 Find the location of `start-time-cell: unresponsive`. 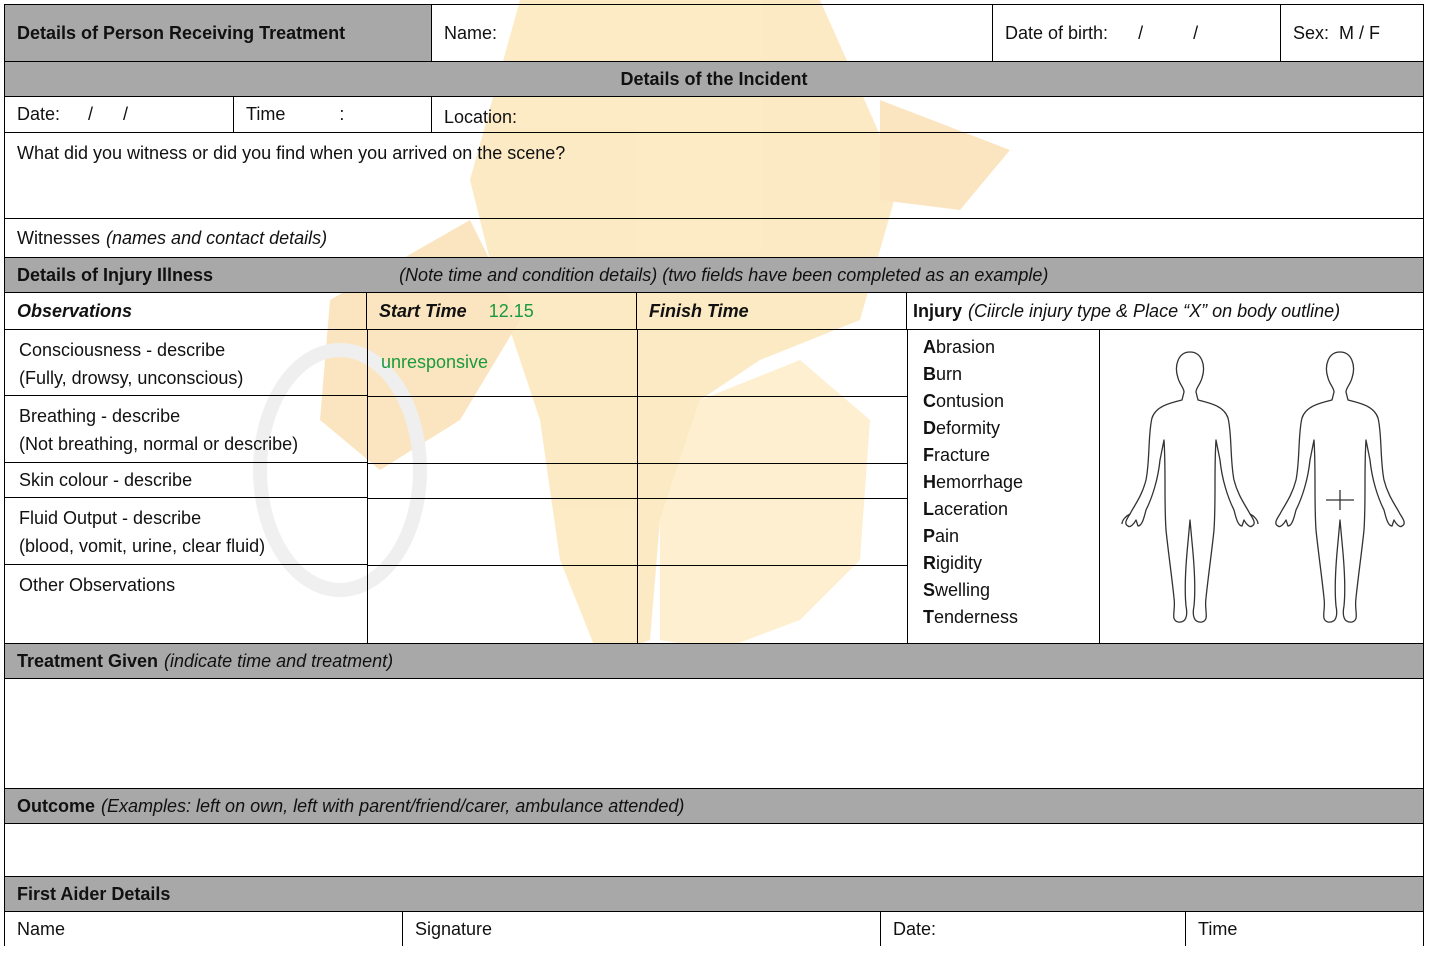

start-time-cell: unresponsive is located at coordinates (502, 363).